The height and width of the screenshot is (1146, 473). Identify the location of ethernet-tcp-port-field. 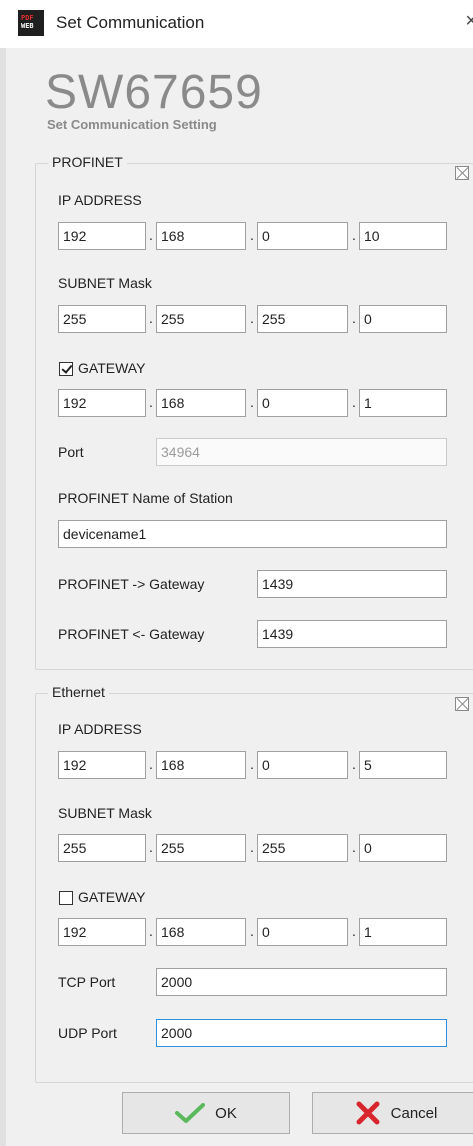
(301, 982).